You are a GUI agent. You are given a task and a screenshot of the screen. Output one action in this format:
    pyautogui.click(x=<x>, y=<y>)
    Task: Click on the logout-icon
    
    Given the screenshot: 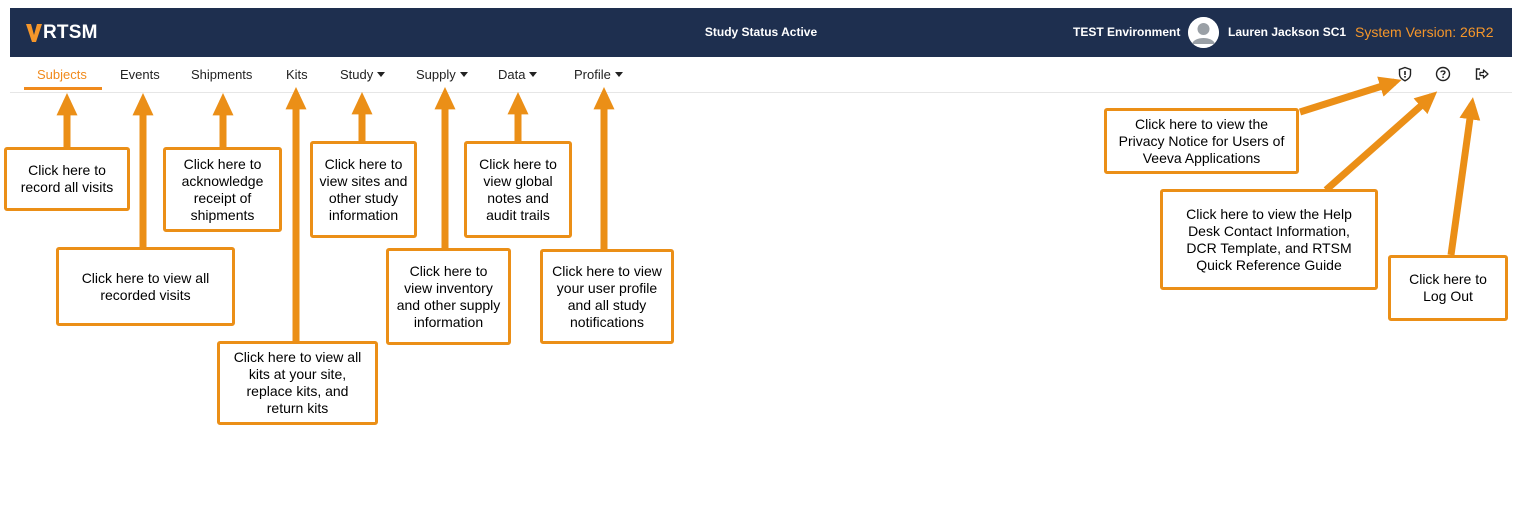 What is the action you would take?
    pyautogui.click(x=1482, y=74)
    